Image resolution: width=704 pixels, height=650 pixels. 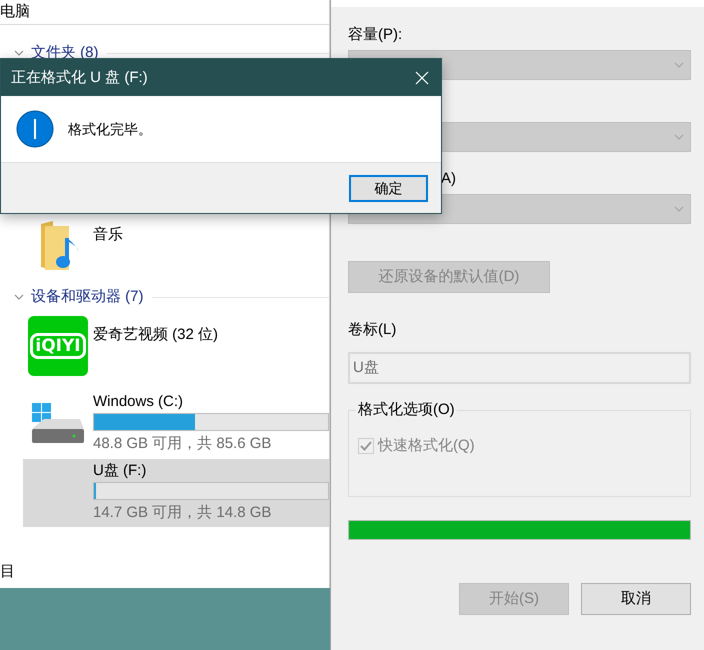 I want to click on info-icon, so click(x=35, y=129).